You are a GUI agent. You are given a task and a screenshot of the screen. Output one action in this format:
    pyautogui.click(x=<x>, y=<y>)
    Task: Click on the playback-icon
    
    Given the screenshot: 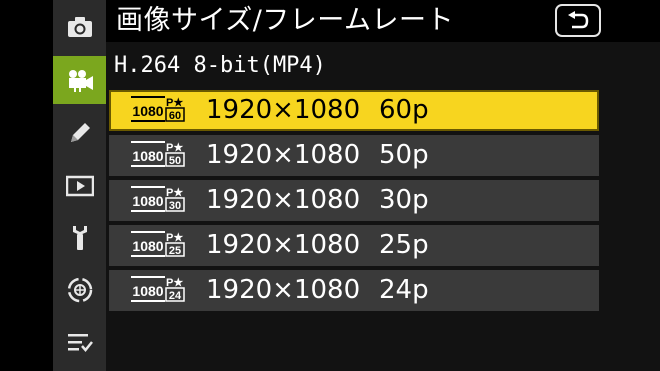 What is the action you would take?
    pyautogui.click(x=79, y=186)
    